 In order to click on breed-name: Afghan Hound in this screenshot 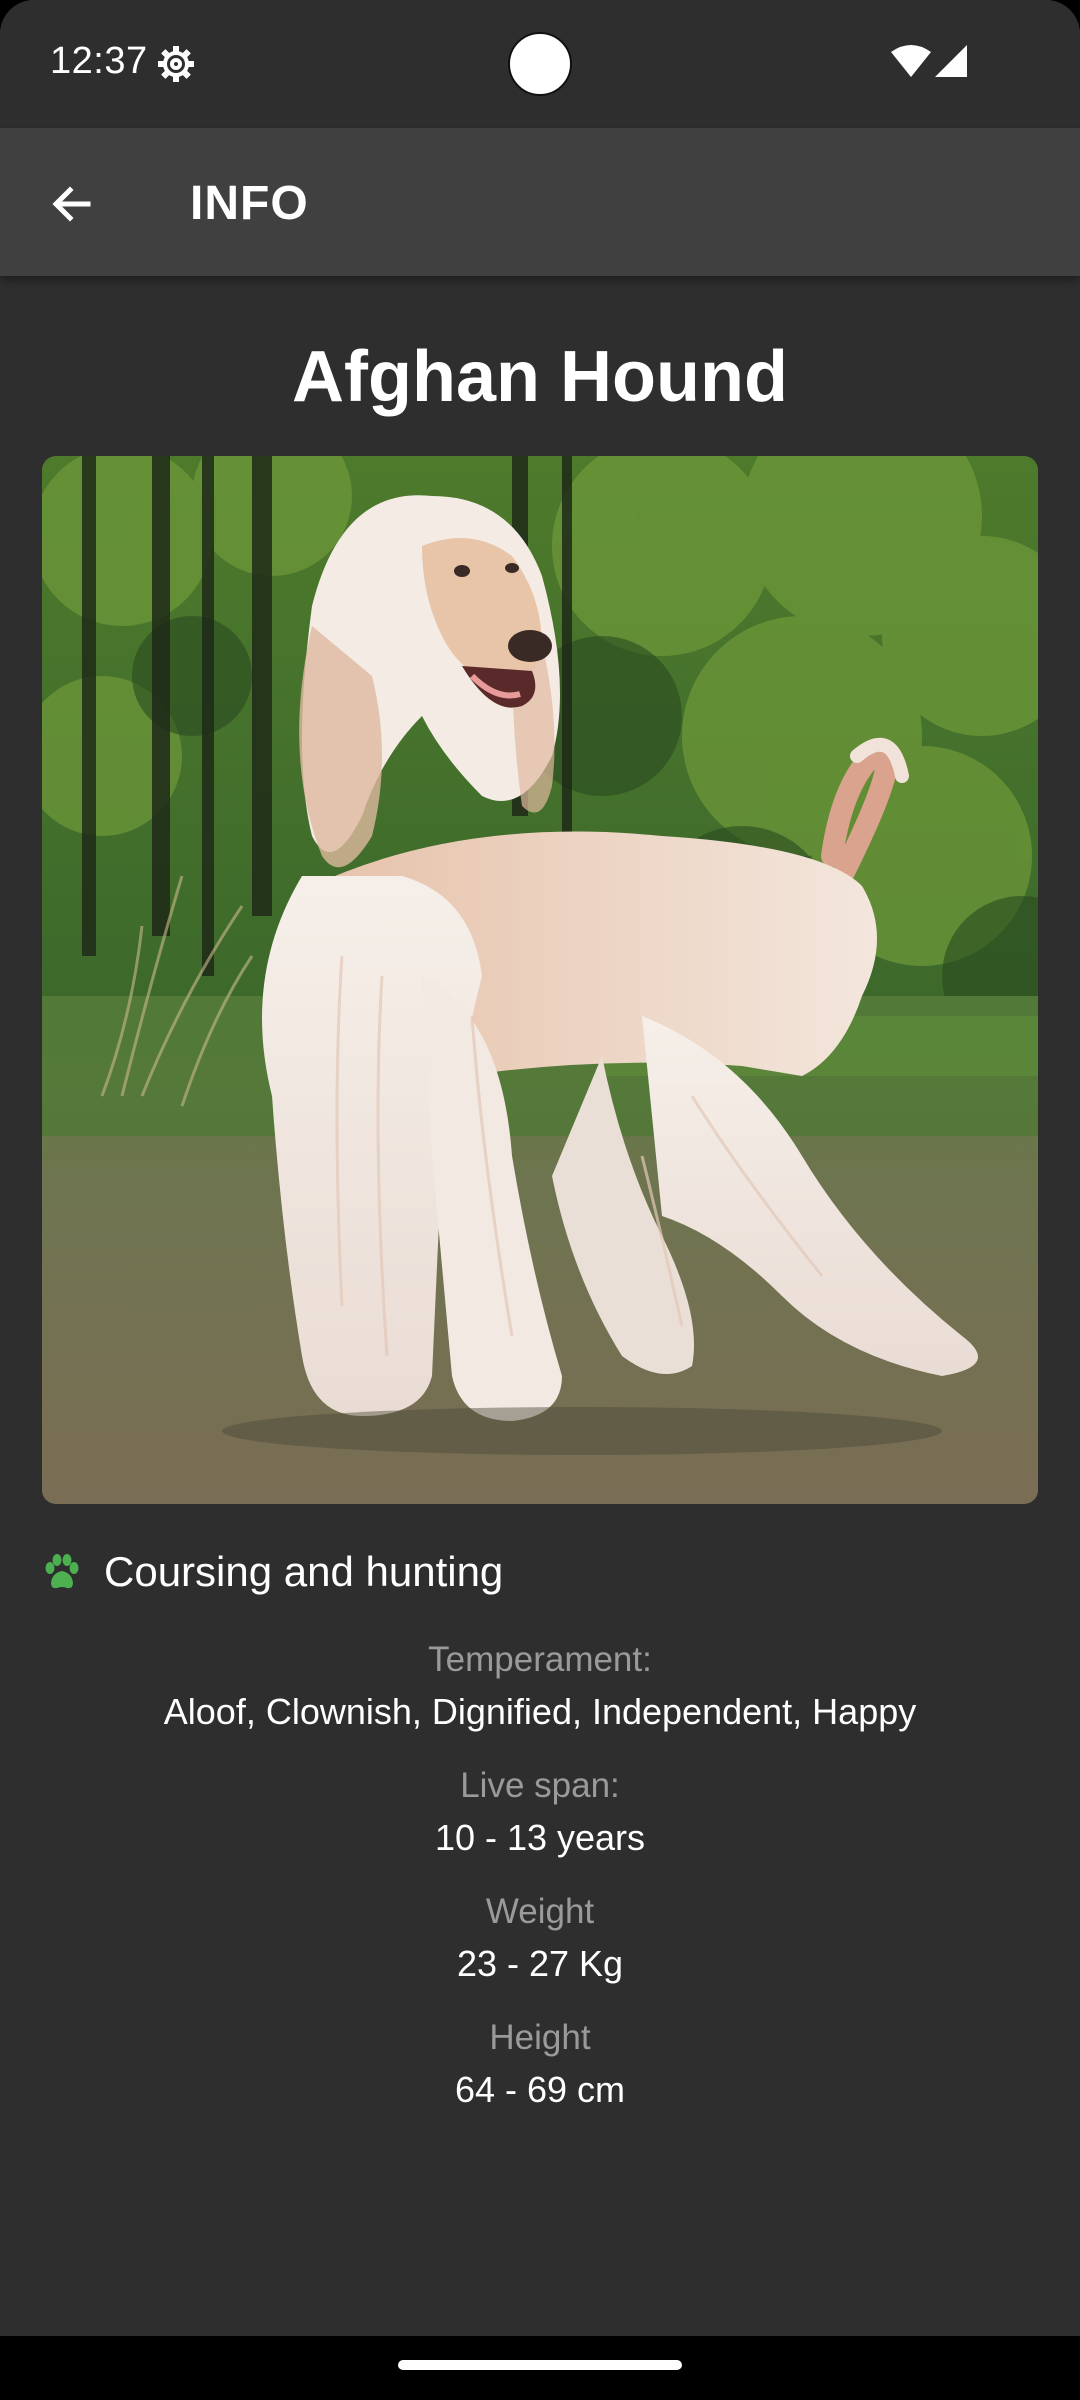, I will do `click(540, 377)`.